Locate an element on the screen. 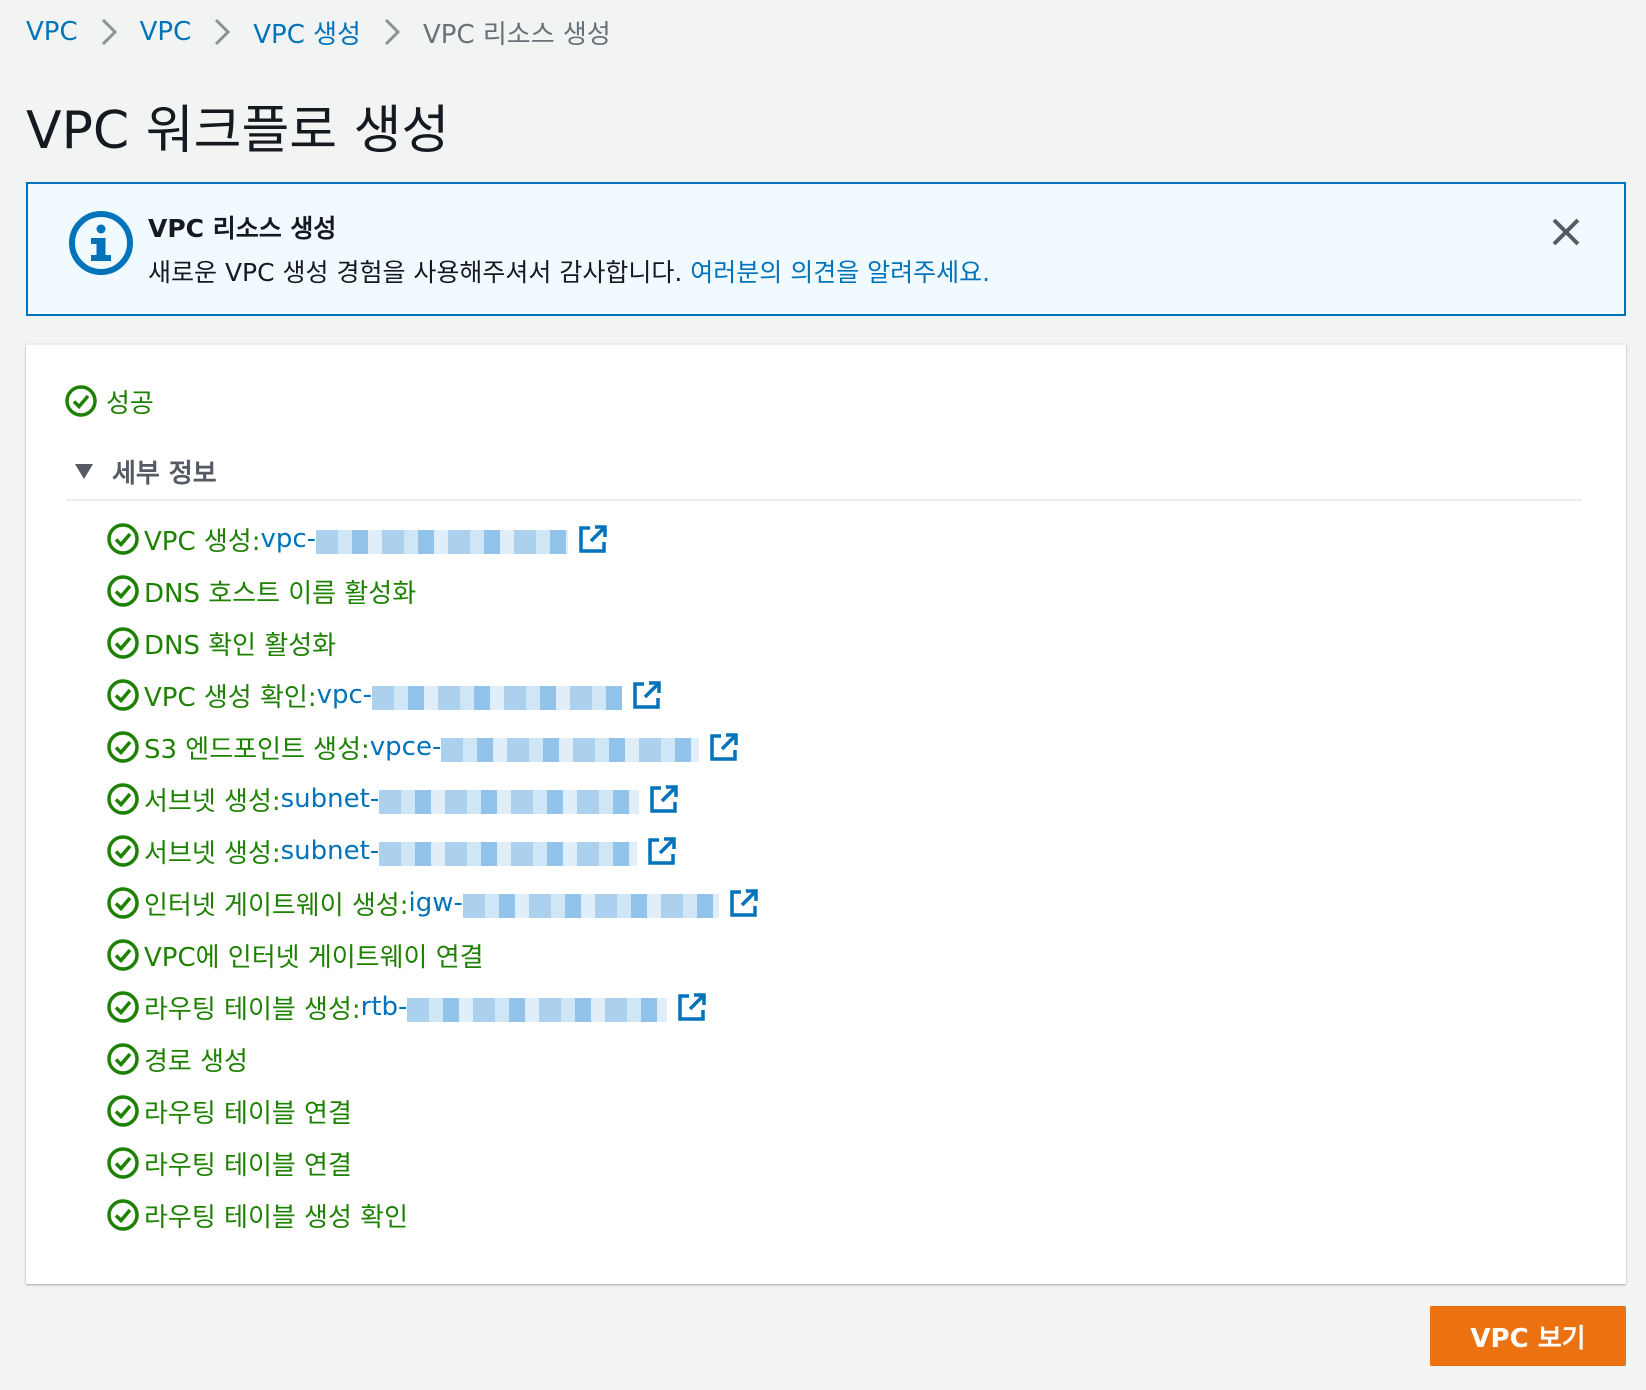 The height and width of the screenshot is (1390, 1646). close-icon is located at coordinates (1566, 232).